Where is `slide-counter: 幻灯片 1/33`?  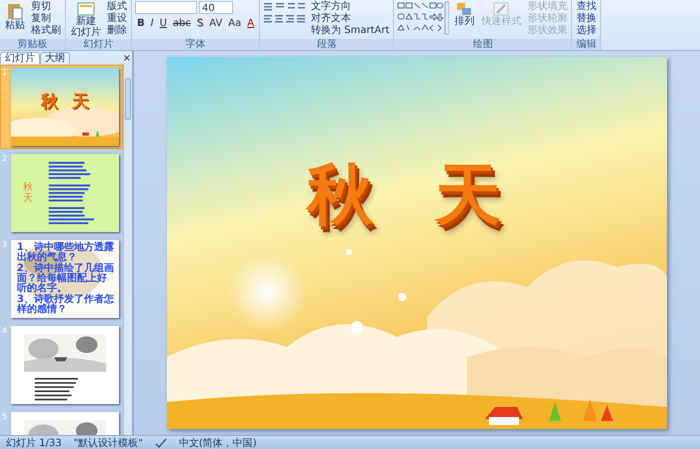
slide-counter: 幻灯片 1/33 is located at coordinates (34, 442).